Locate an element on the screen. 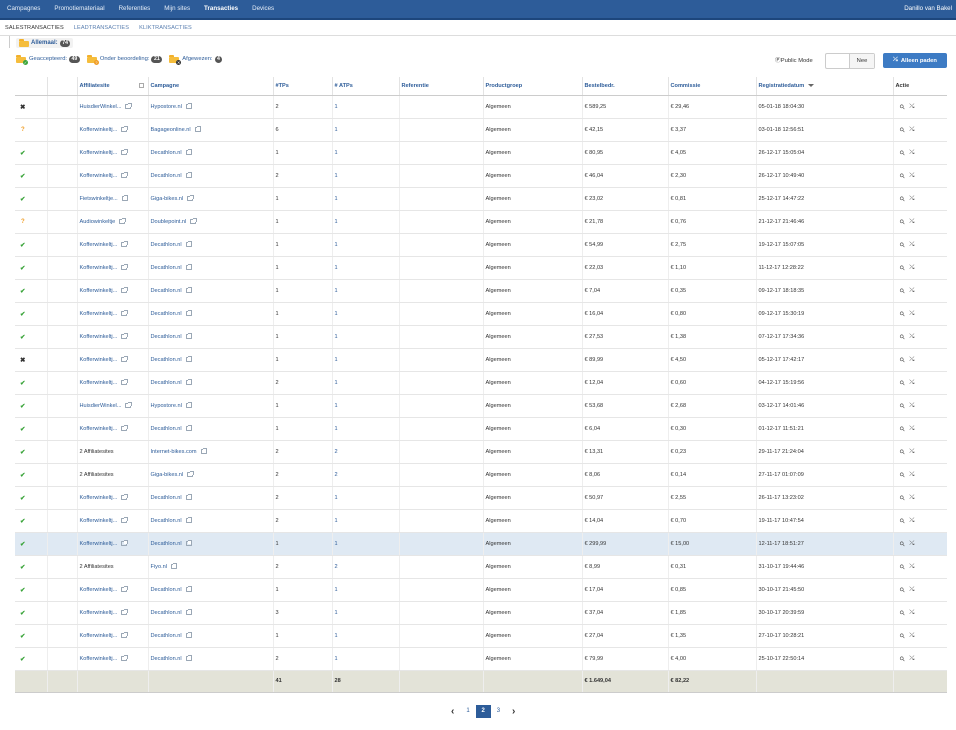 Image resolution: width=956 pixels, height=730 pixels. column-header-bestelbedrag: Bestelbedr. is located at coordinates (624, 86).